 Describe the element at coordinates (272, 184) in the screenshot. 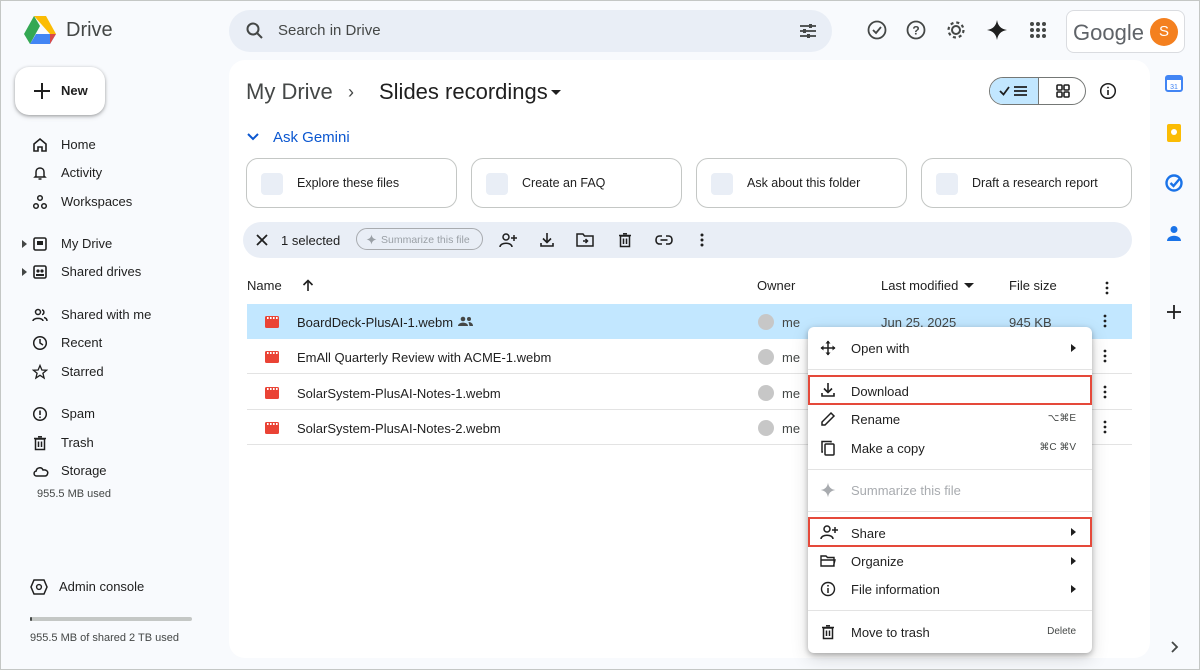

I see `doc-spark-icon` at that location.